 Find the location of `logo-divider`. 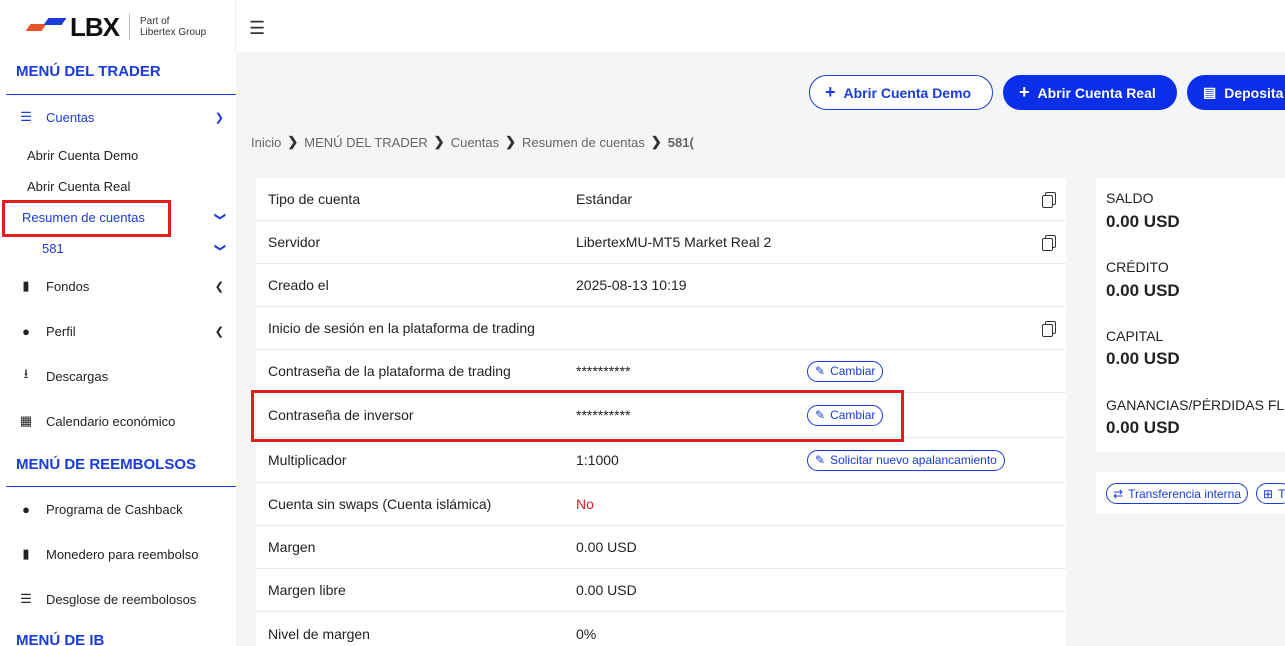

logo-divider is located at coordinates (129, 27).